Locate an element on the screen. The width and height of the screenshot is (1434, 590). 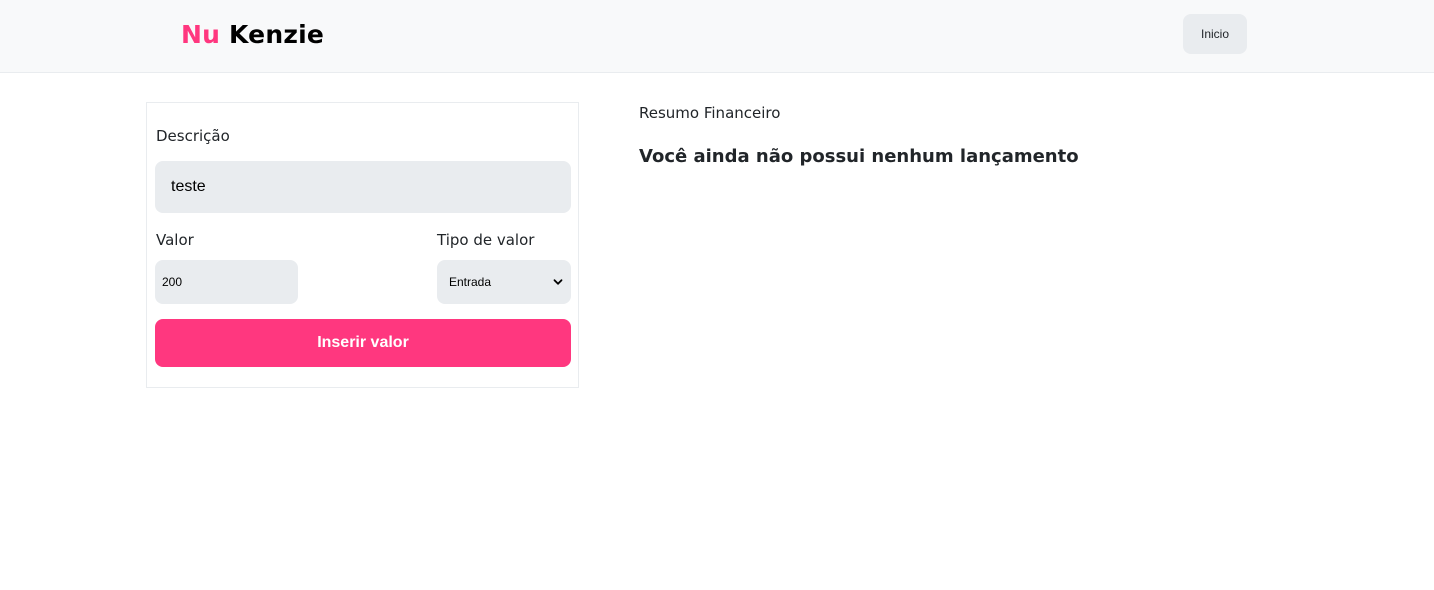
logo-nu: Nu is located at coordinates (201, 34).